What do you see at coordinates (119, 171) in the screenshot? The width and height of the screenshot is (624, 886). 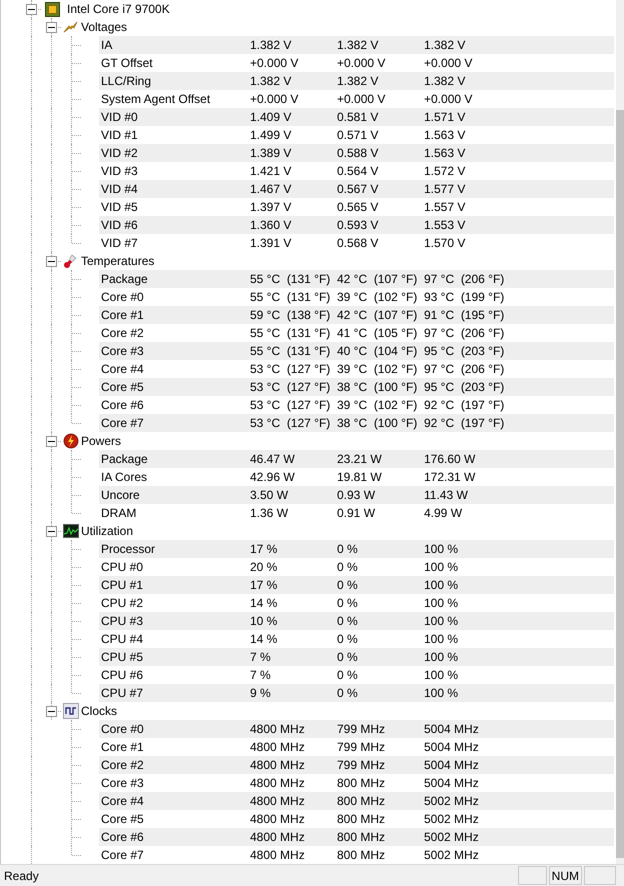 I see `sensor-name: VID #3` at bounding box center [119, 171].